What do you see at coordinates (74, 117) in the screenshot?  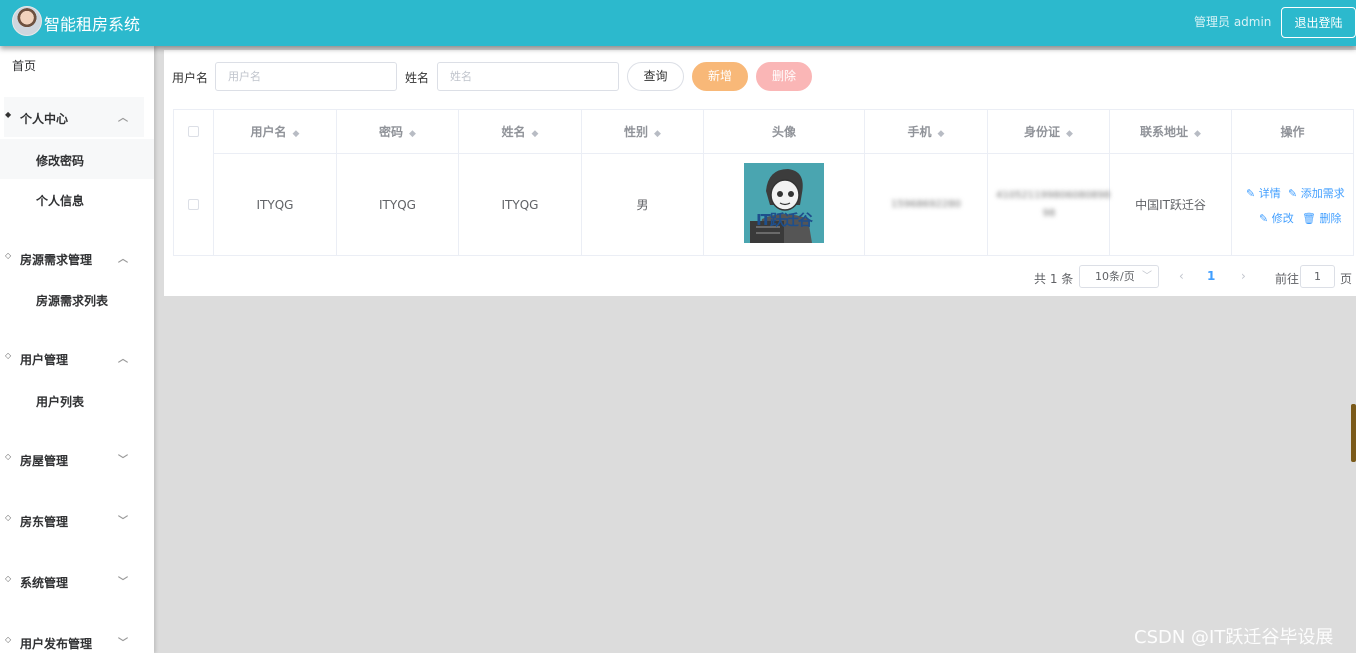 I see `sidebar-group-personal-center: ◆ 个人中心 ︿` at bounding box center [74, 117].